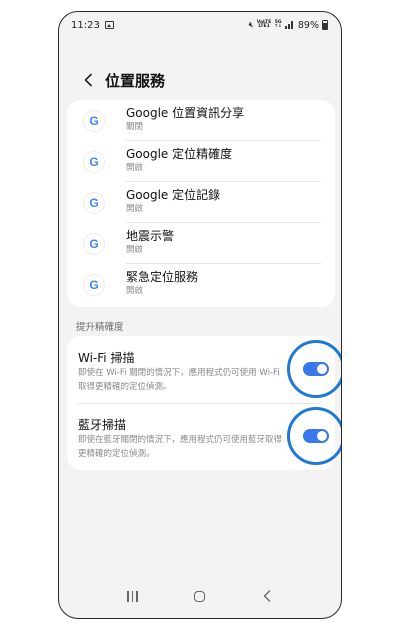 Image resolution: width=400 pixels, height=630 pixels. Describe the element at coordinates (185, 113) in the screenshot. I see `app-title: Google 位置資訊分享` at that location.